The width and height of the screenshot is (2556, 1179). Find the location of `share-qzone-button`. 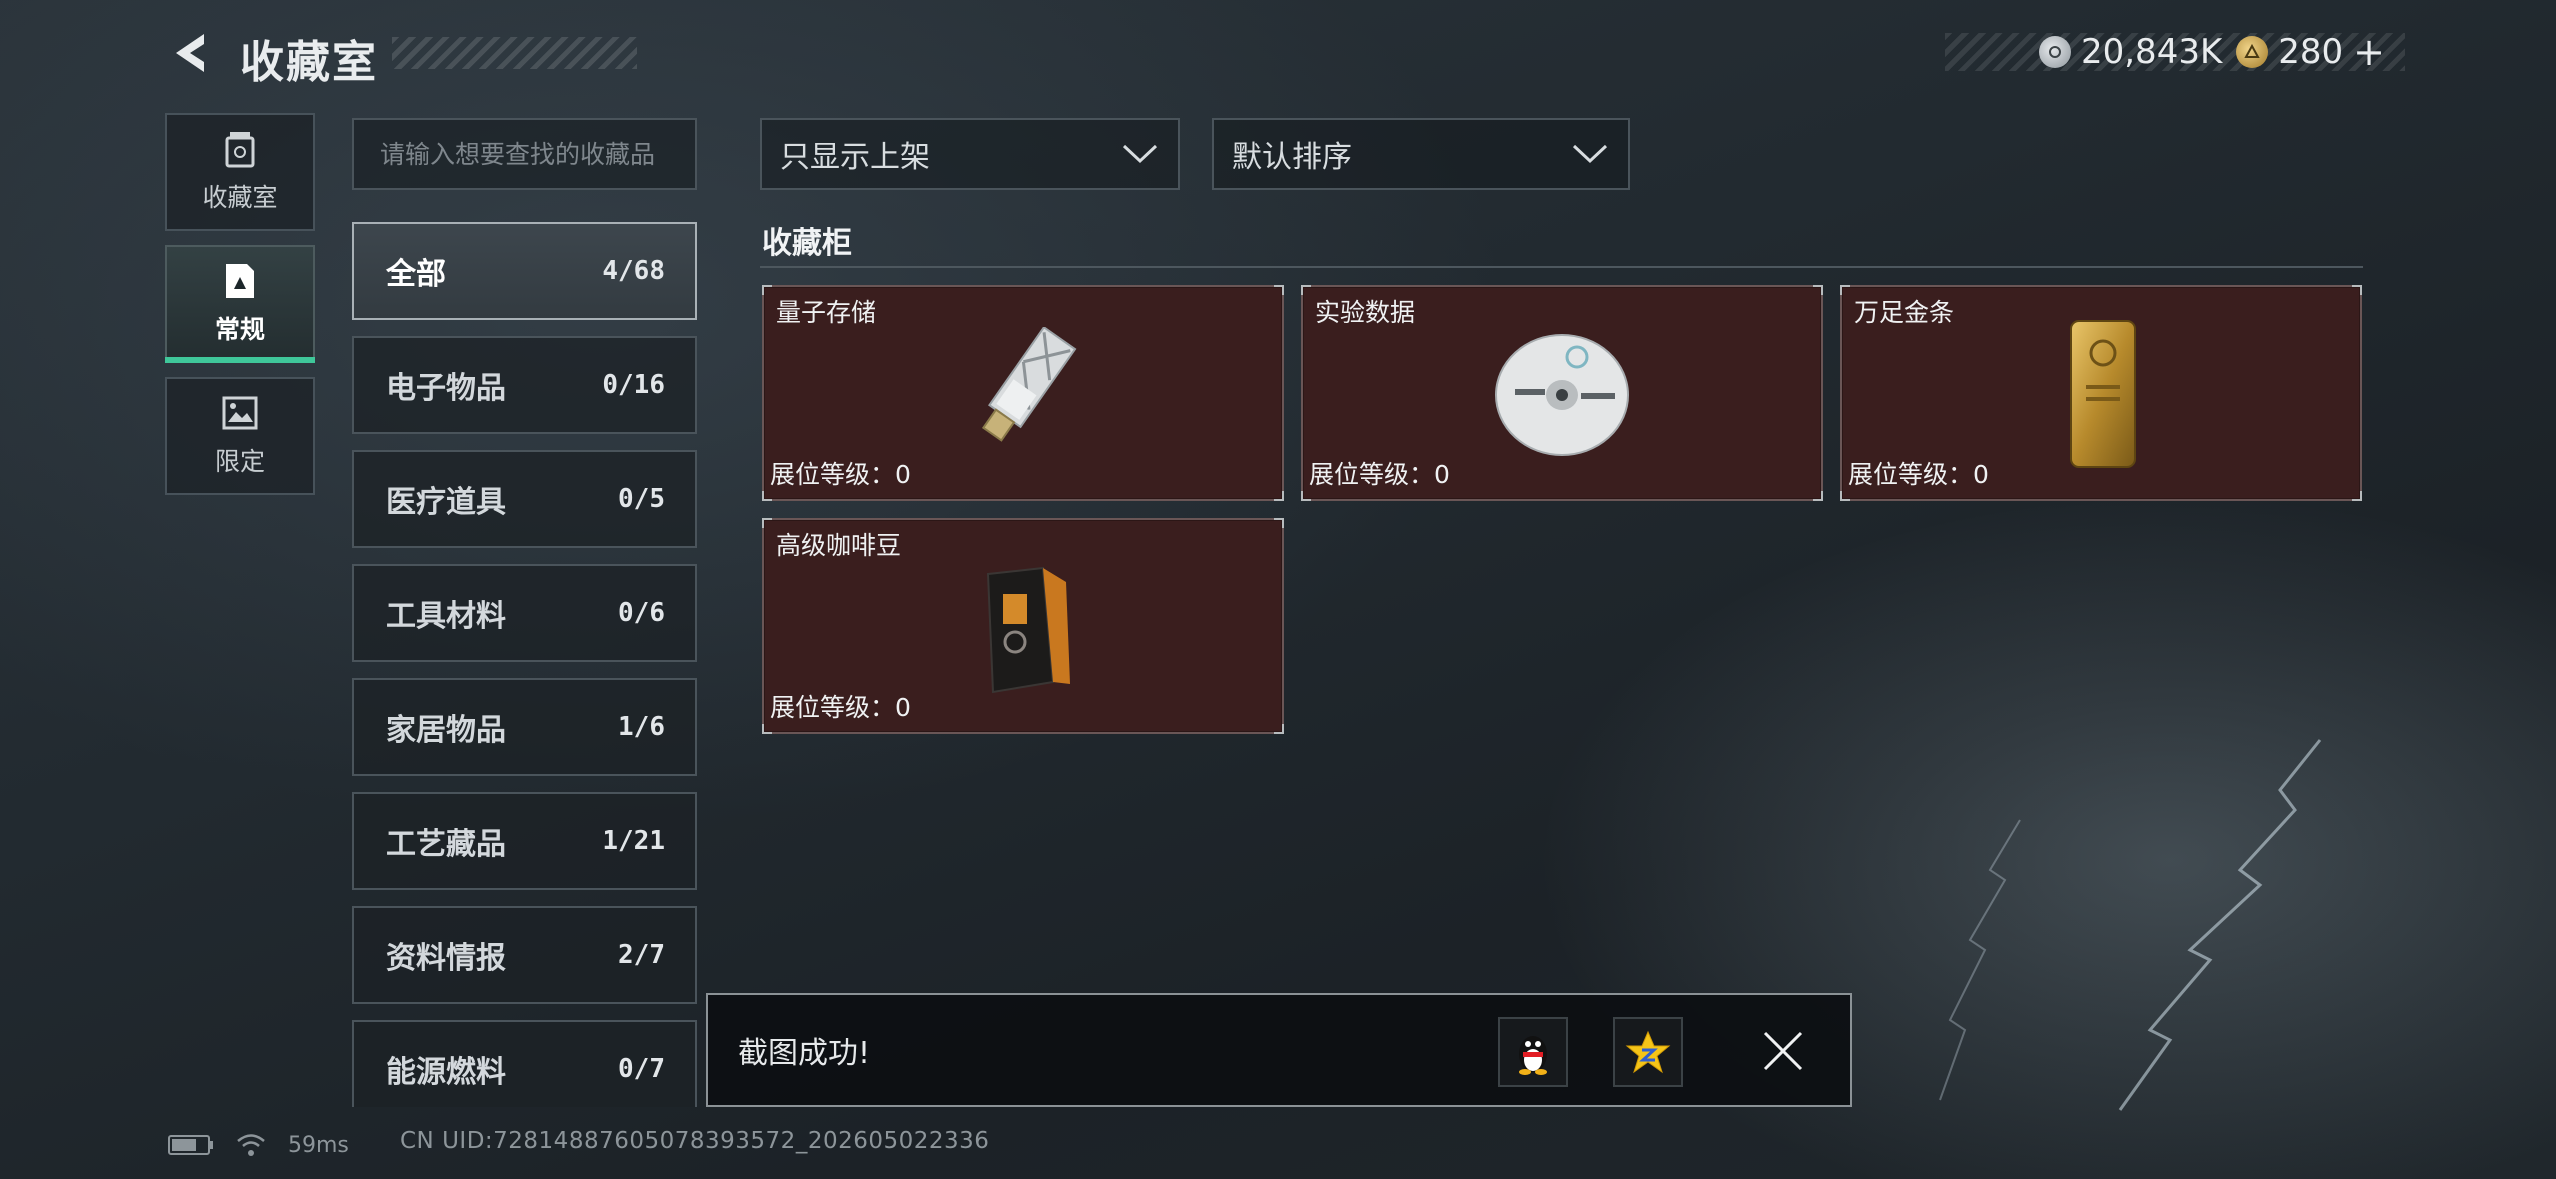

share-qzone-button is located at coordinates (1648, 1052).